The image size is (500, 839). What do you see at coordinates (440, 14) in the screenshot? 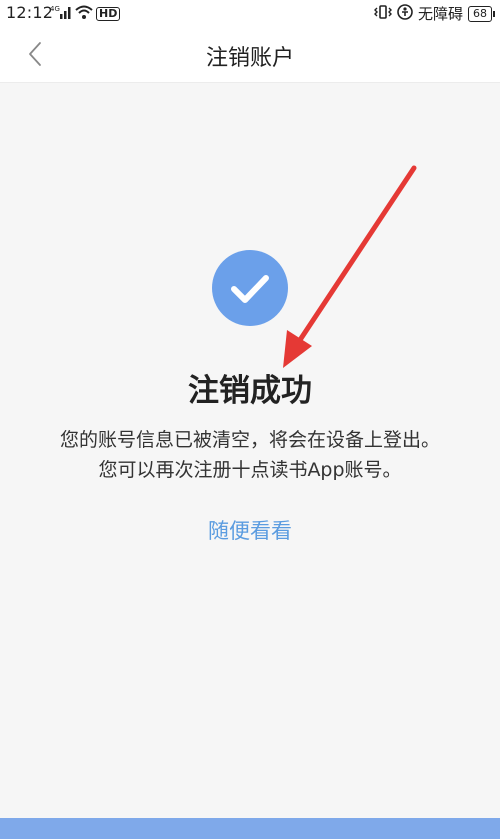
I see `accessibility-label: 无障碍` at bounding box center [440, 14].